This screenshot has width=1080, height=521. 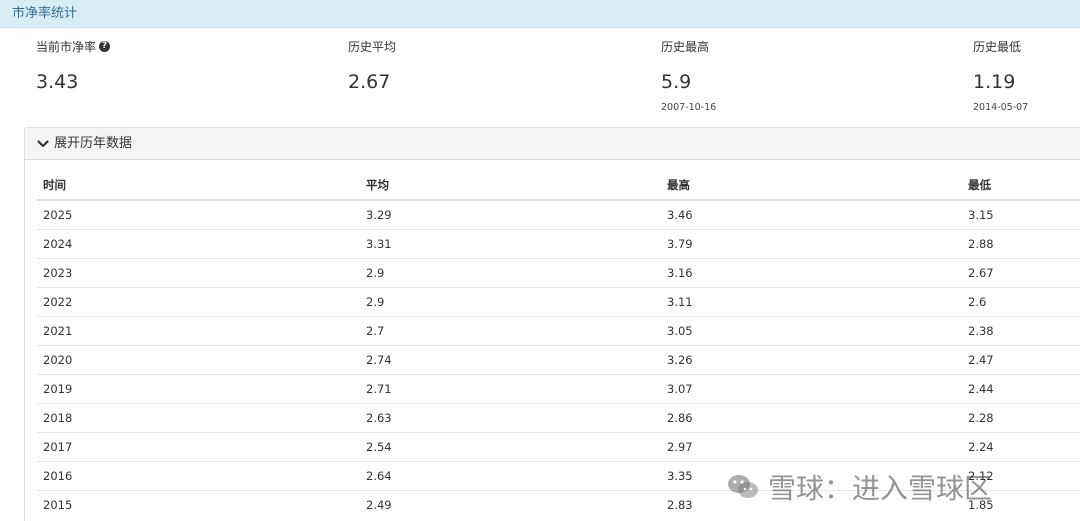 I want to click on table-row: 2021 2.7 3.05 2.38, so click(x=558, y=330).